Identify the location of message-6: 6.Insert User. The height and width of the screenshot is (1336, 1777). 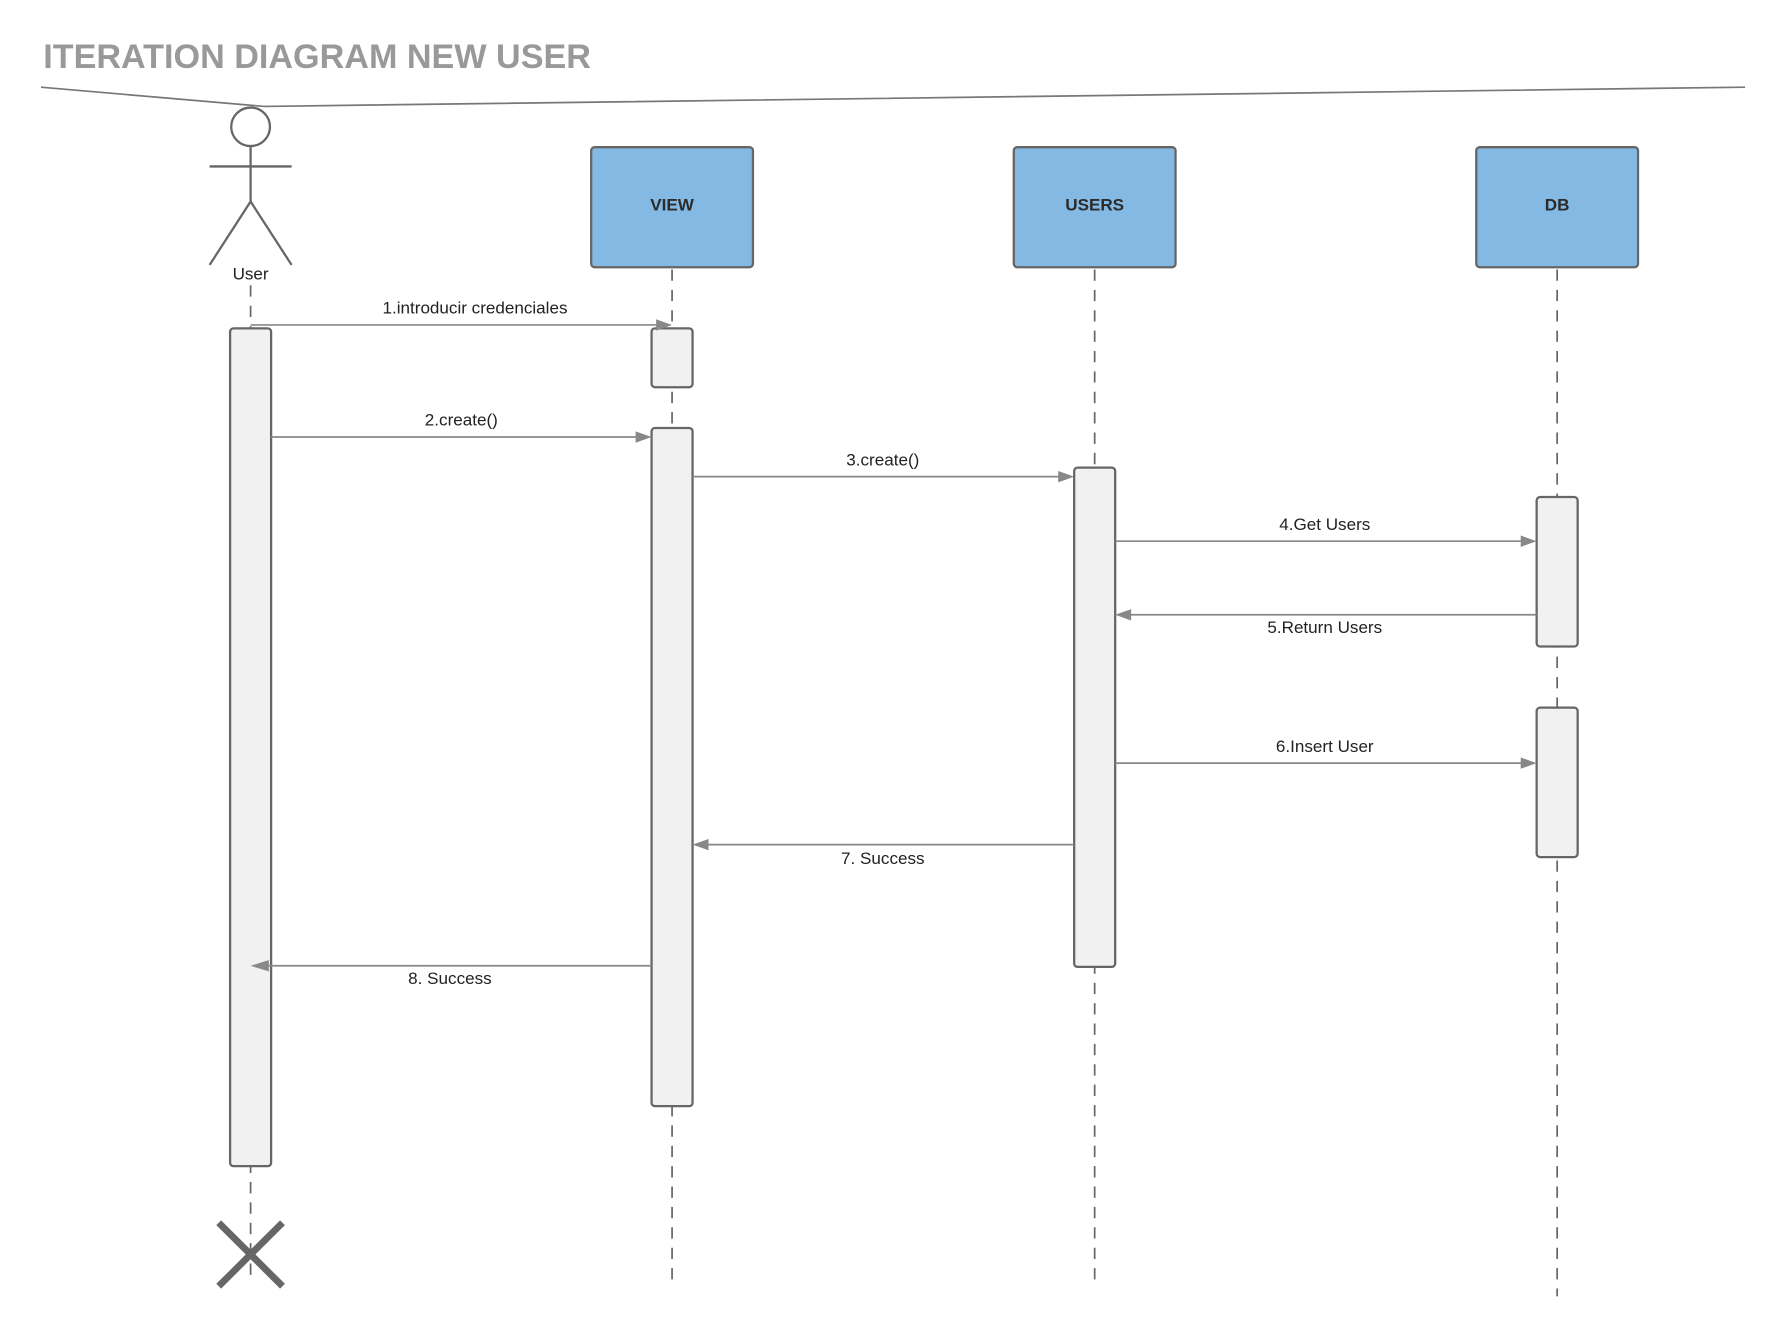
(1326, 753).